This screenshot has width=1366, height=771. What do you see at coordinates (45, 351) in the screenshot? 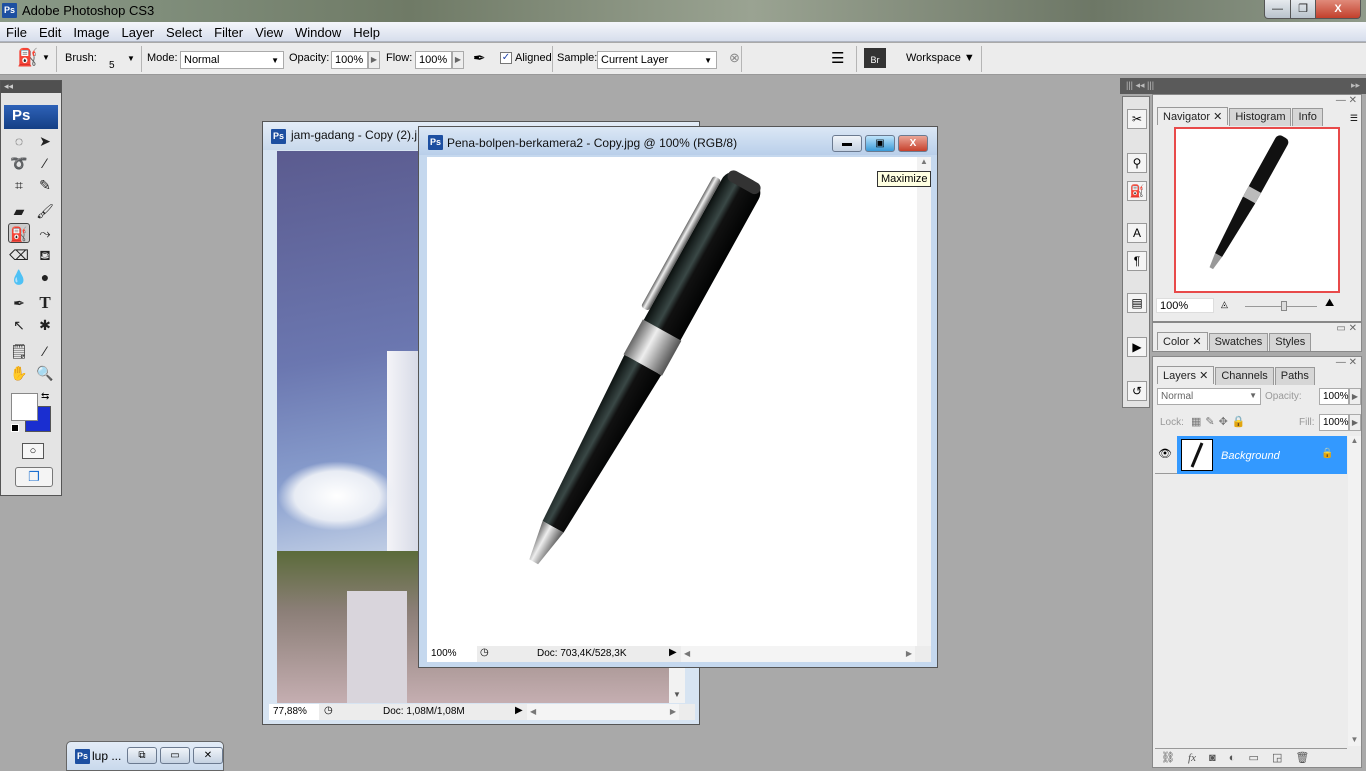
I see `eyedropper-tool-icon: ⁄` at bounding box center [45, 351].